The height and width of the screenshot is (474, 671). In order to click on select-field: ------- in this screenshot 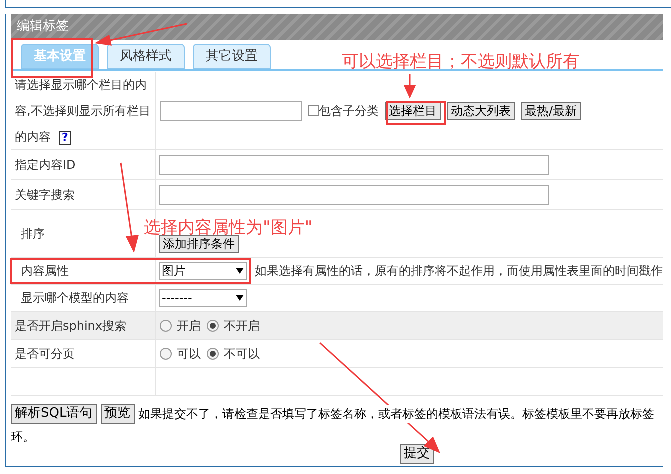, I will do `click(203, 298)`.